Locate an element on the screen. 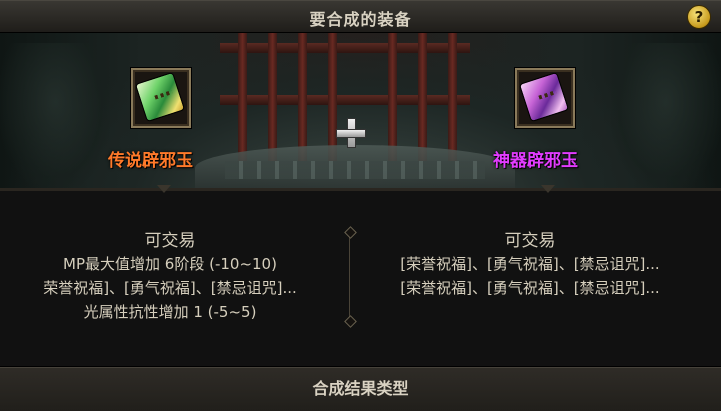  plus-icon is located at coordinates (351, 133).